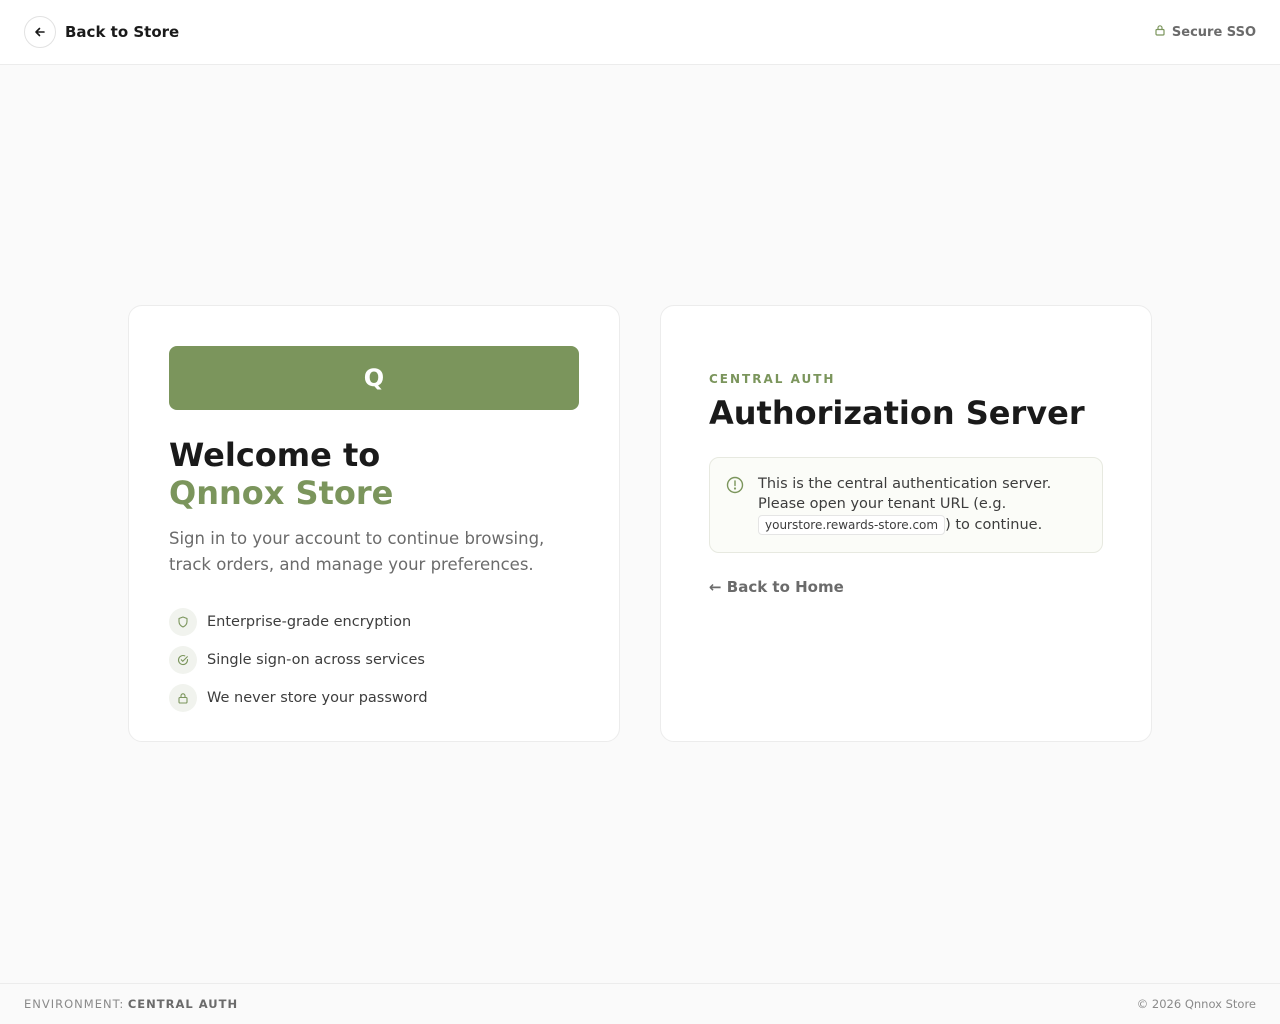 The width and height of the screenshot is (1280, 1024). What do you see at coordinates (183, 660) in the screenshot?
I see `check-circle-icon` at bounding box center [183, 660].